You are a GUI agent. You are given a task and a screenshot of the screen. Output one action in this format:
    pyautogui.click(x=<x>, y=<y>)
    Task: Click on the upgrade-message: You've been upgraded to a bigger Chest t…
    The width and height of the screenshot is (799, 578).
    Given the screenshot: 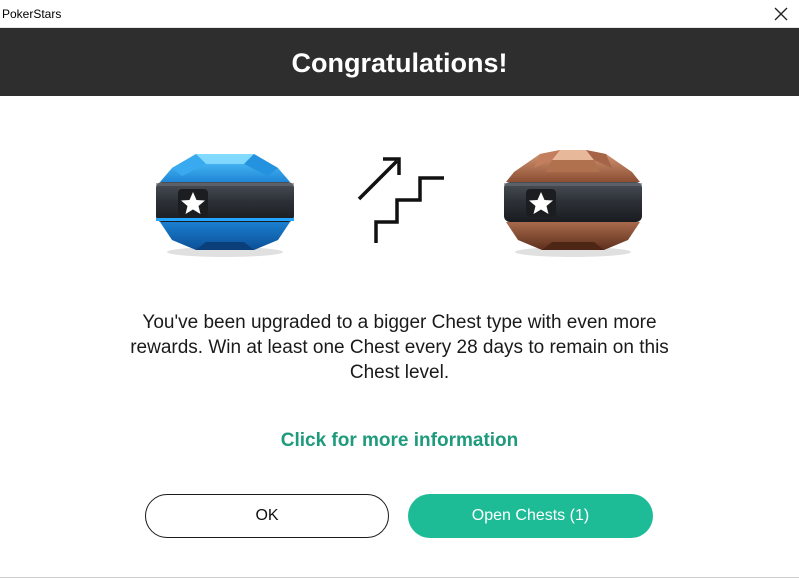 What is the action you would take?
    pyautogui.click(x=399, y=347)
    